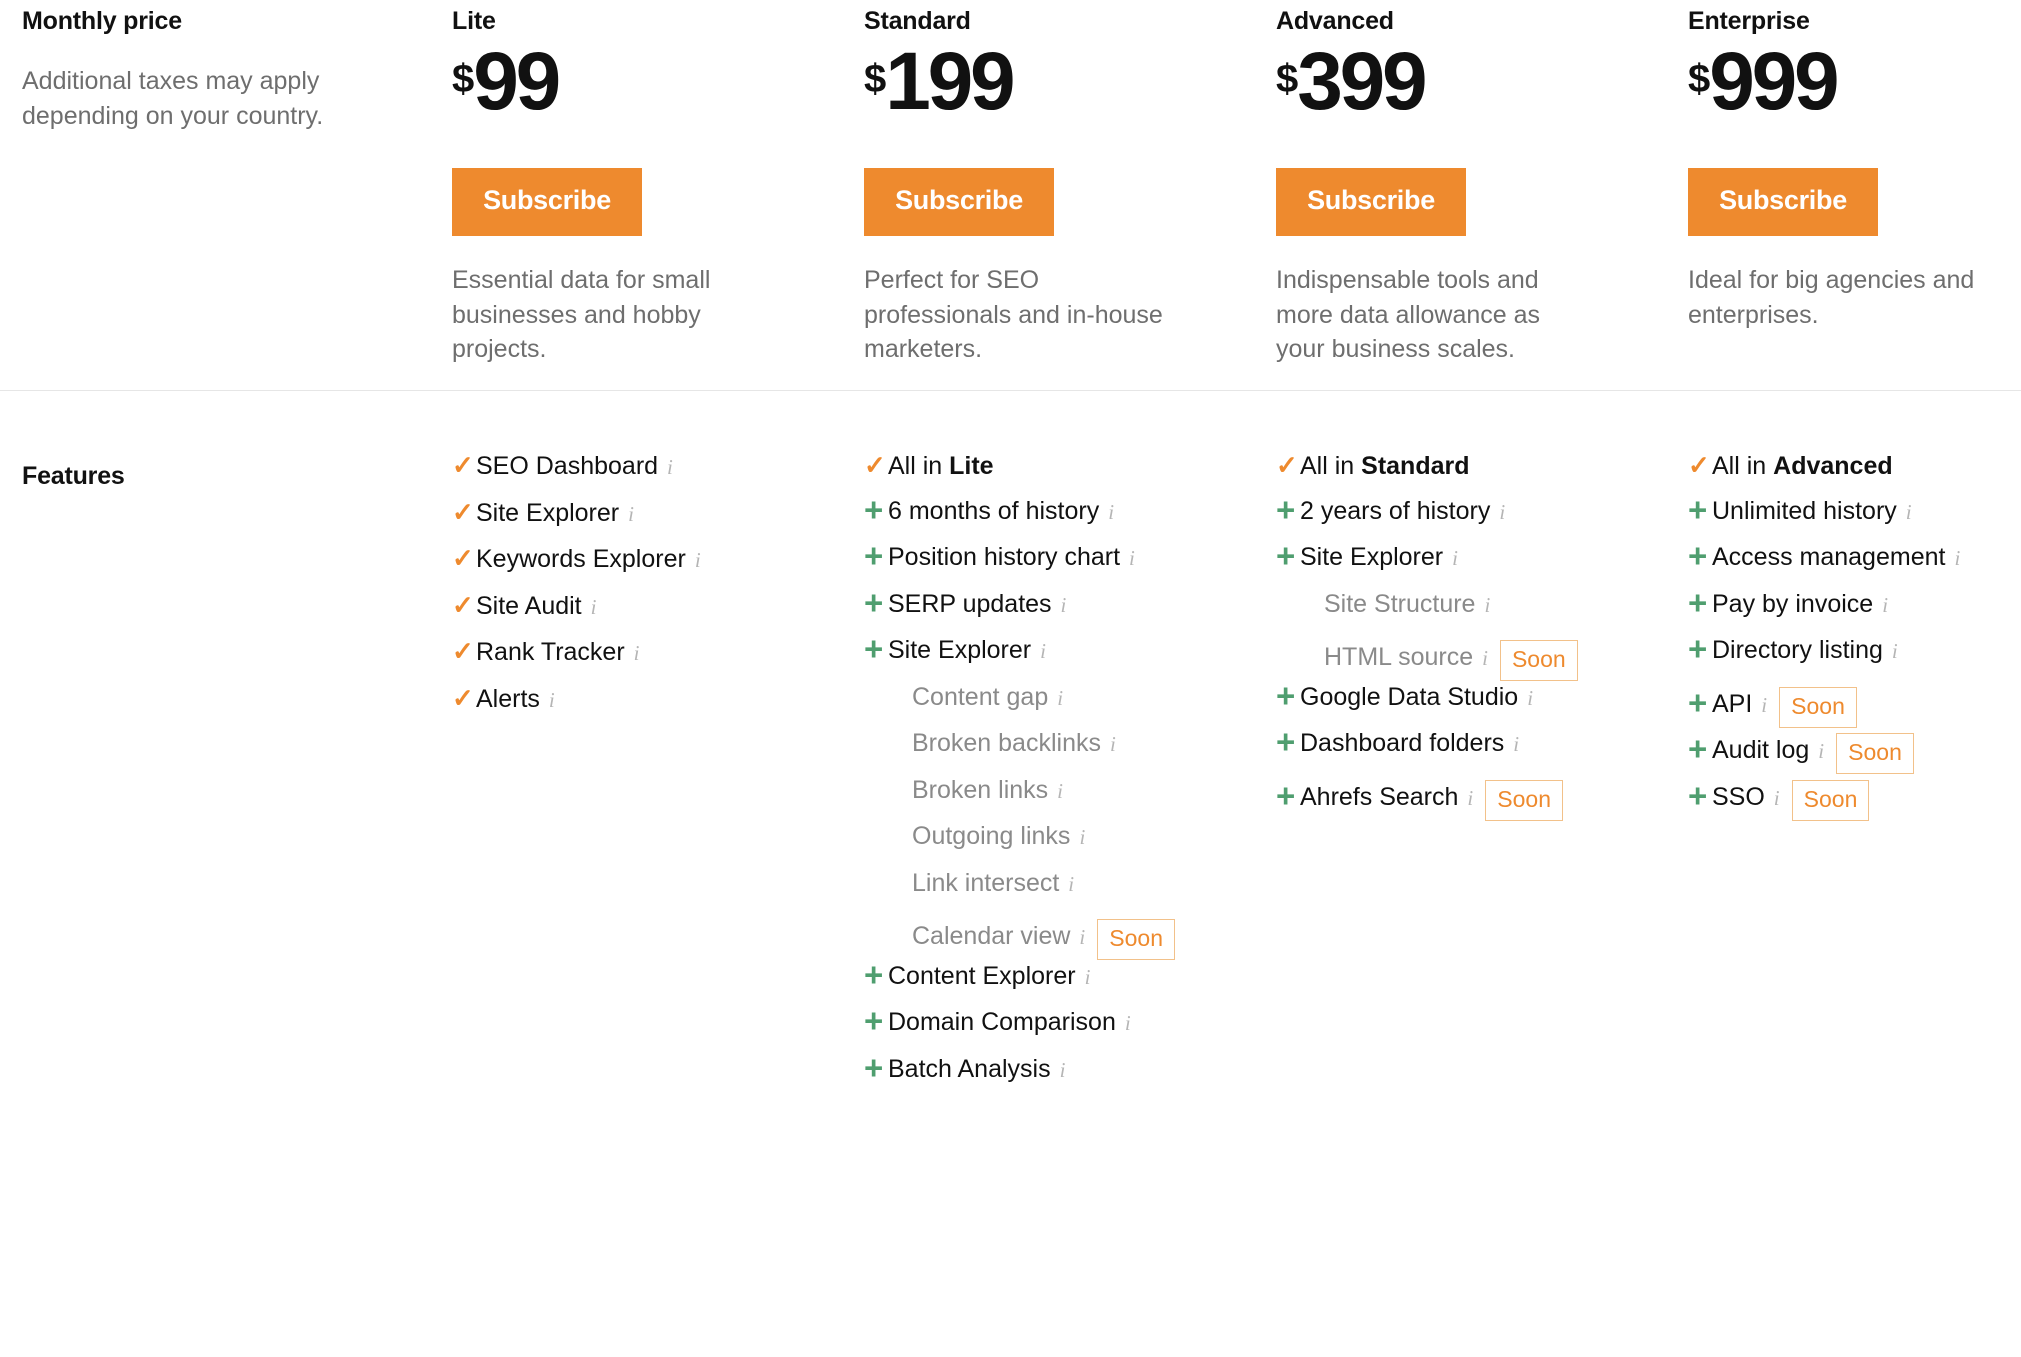  I want to click on feature-item: Broken links i, so click(1070, 800).